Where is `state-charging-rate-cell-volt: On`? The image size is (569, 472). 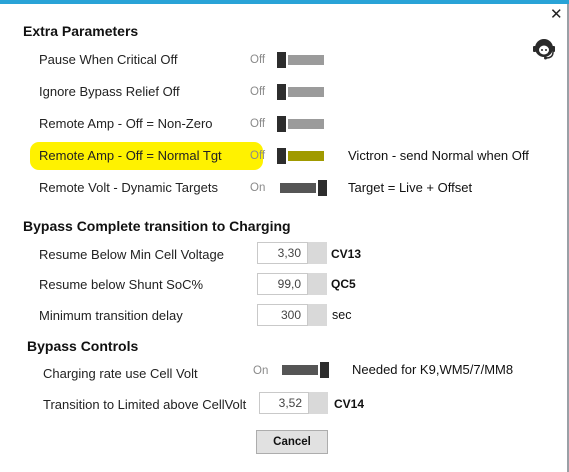 state-charging-rate-cell-volt: On is located at coordinates (261, 371).